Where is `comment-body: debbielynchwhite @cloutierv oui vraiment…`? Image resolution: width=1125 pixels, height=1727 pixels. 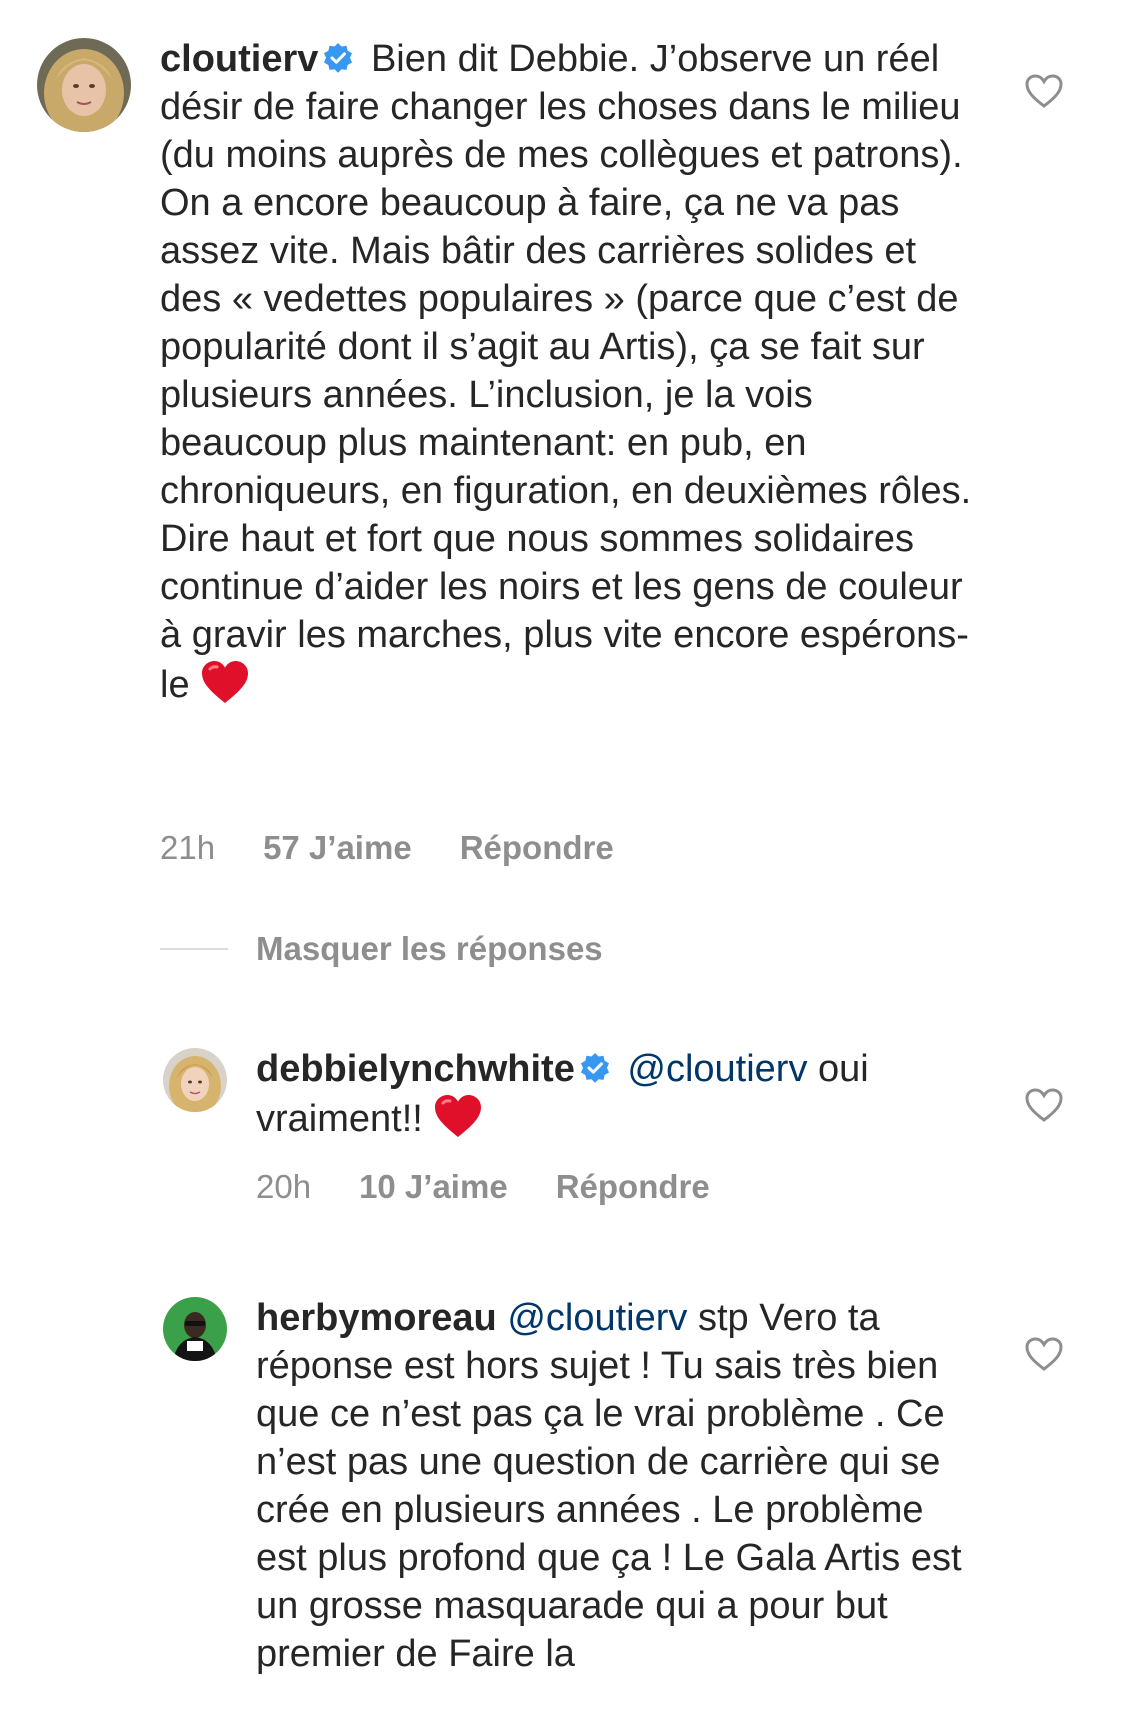
comment-body: debbielynchwhite @cloutierv oui vraiment… is located at coordinates (621, 1094).